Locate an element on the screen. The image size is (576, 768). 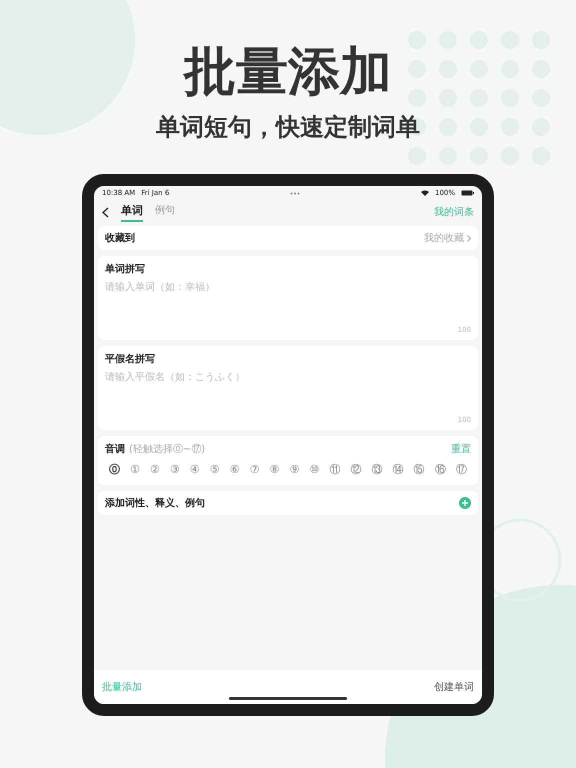
add-details-label: 添加词性、释义、例句 is located at coordinates (155, 503).